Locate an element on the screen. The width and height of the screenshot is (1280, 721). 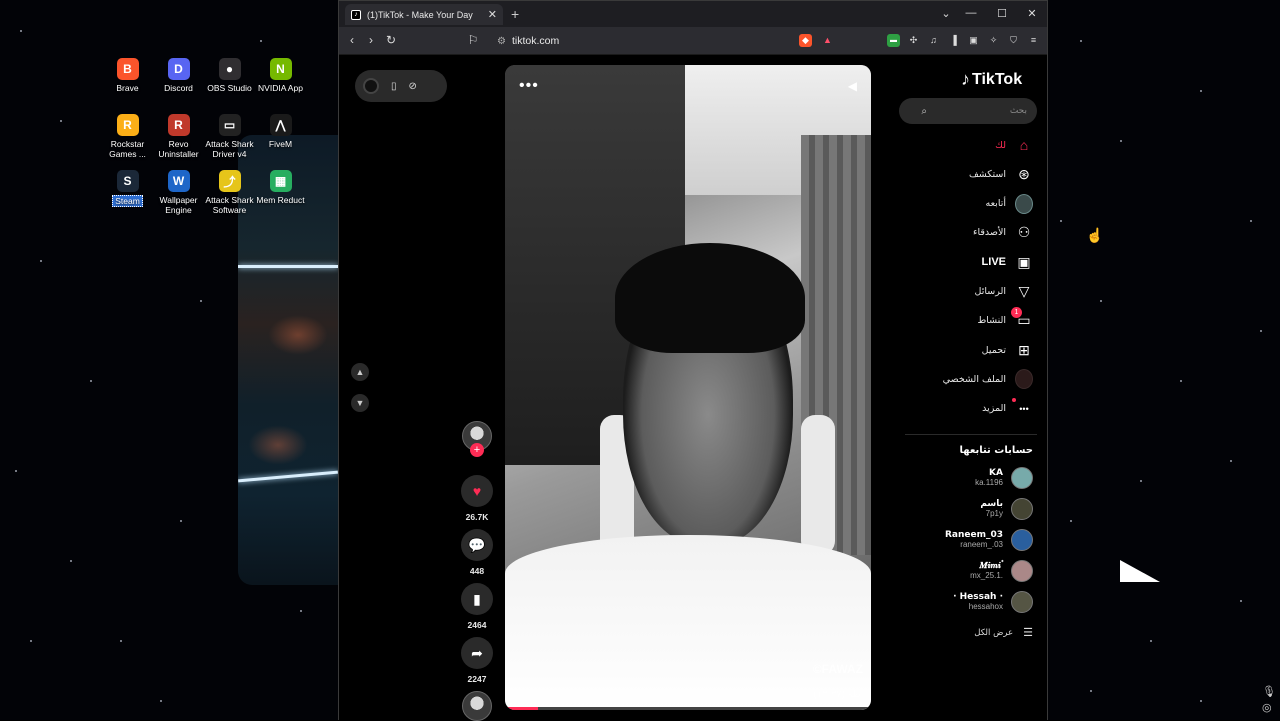
video-more-options-icon: ••• is located at coordinates (529, 86).